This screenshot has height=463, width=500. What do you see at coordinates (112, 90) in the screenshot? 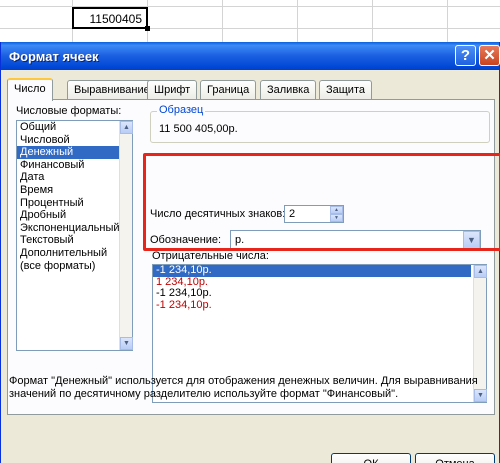
I see `tab-alignment: Выравнивание` at bounding box center [112, 90].